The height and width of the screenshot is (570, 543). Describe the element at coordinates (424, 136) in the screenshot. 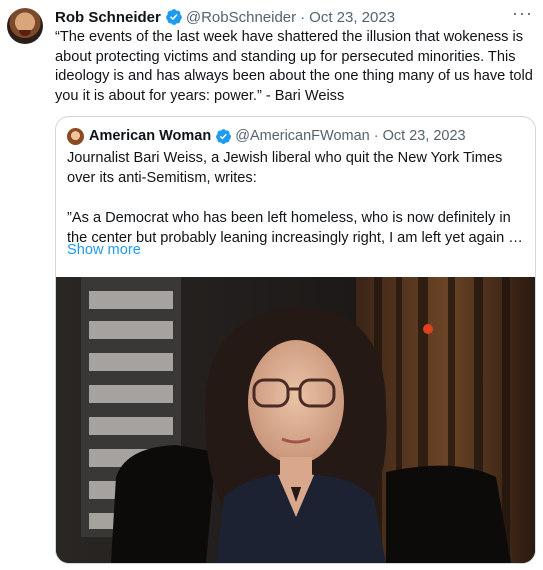

I see `quote-date: Oct 23, 2023` at that location.